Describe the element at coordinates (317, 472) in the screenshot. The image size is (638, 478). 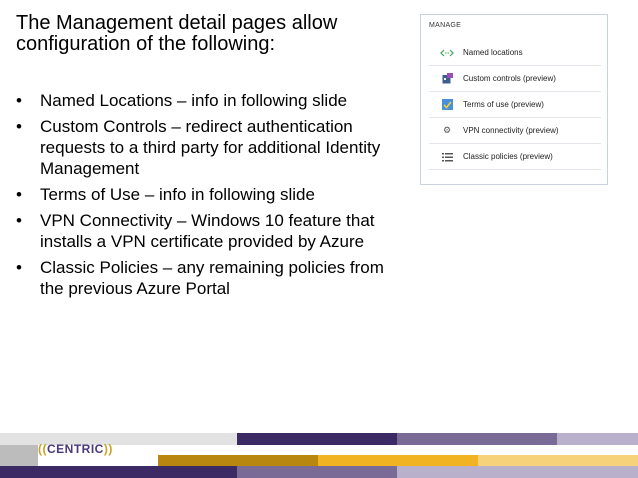
I see `footer-bar-bottom-mid` at that location.